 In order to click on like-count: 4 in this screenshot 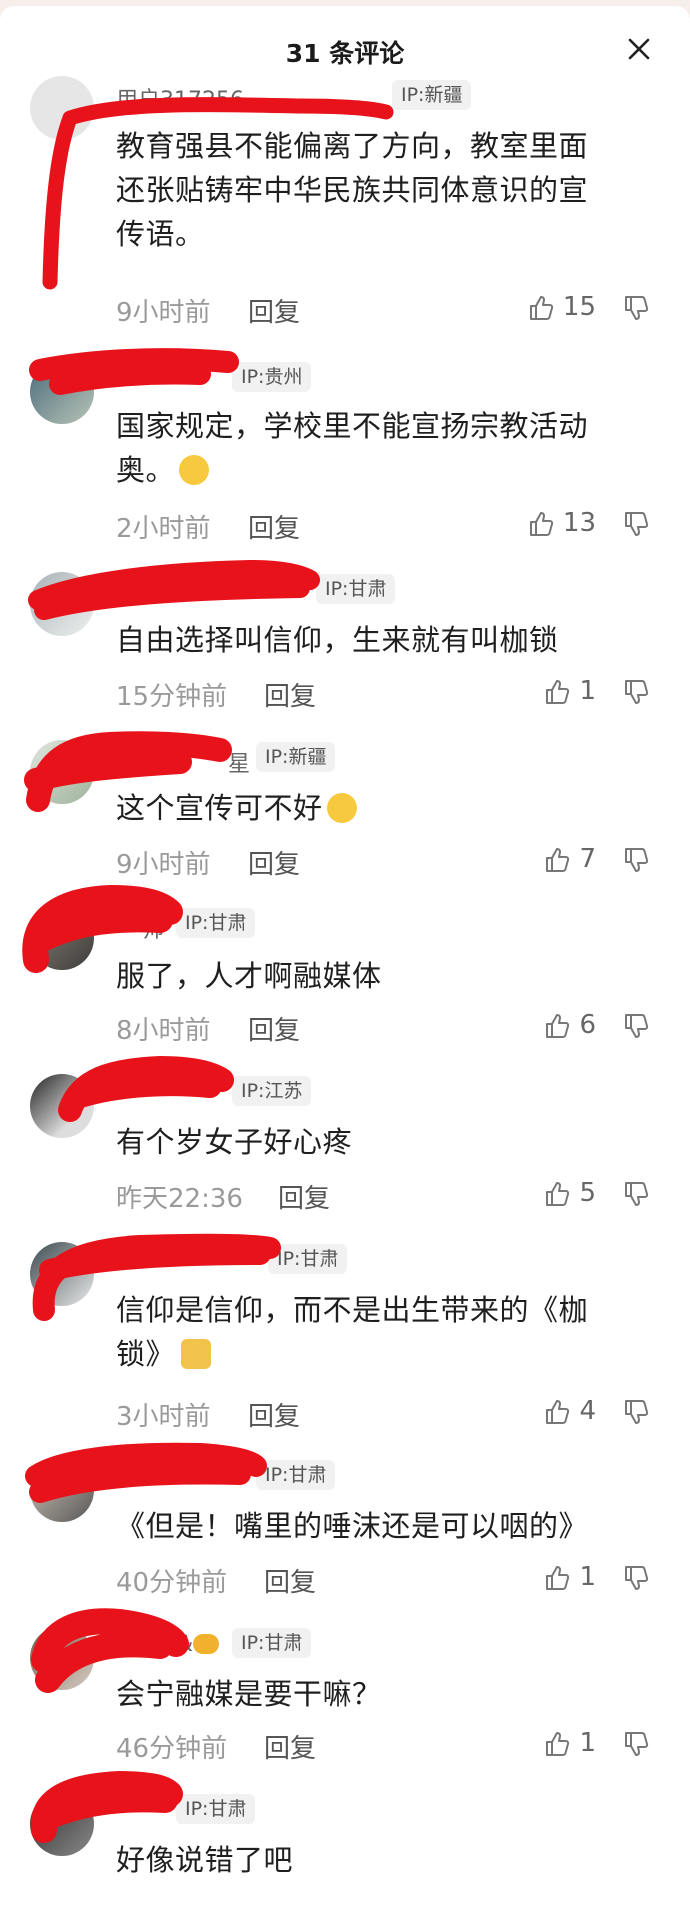, I will do `click(587, 1411)`.